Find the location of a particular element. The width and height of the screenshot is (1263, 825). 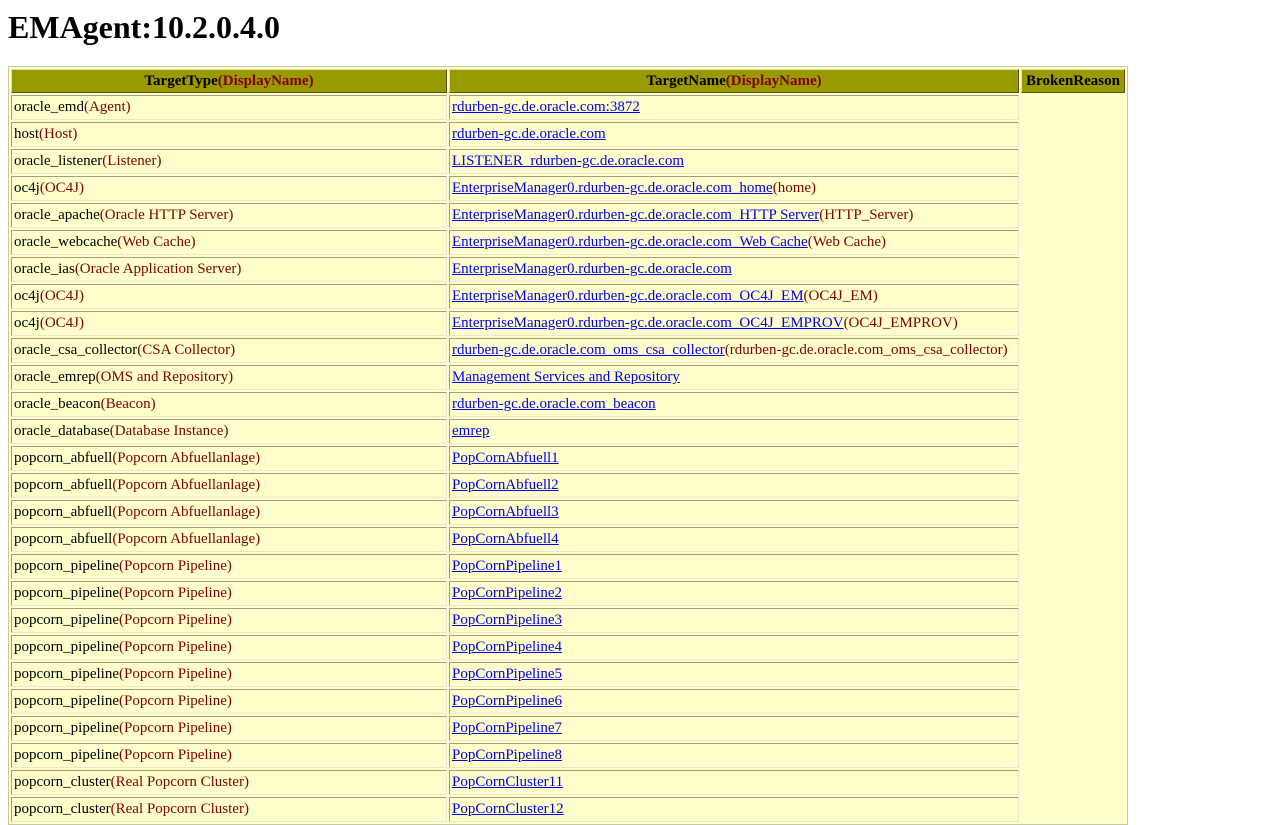

target-name-display-name: (OC4J_EM) is located at coordinates (840, 296).